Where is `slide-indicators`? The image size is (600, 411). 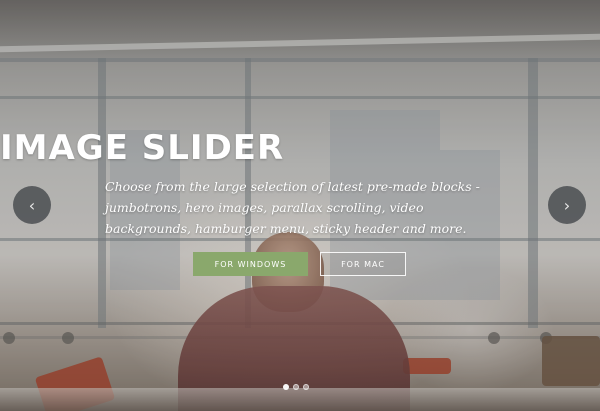
slide-indicators is located at coordinates (296, 387).